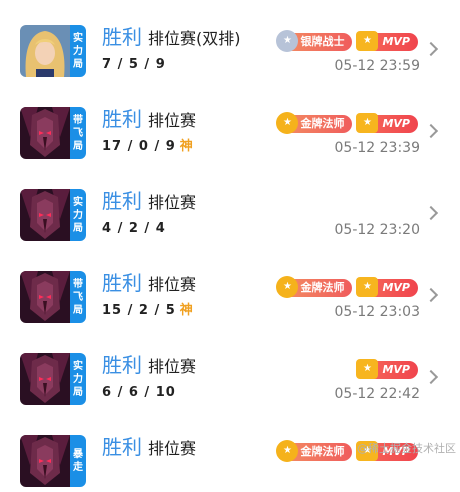 This screenshot has width=460, height=492. What do you see at coordinates (194, 38) in the screenshot?
I see `match-mode: 排位赛(双排)` at bounding box center [194, 38].